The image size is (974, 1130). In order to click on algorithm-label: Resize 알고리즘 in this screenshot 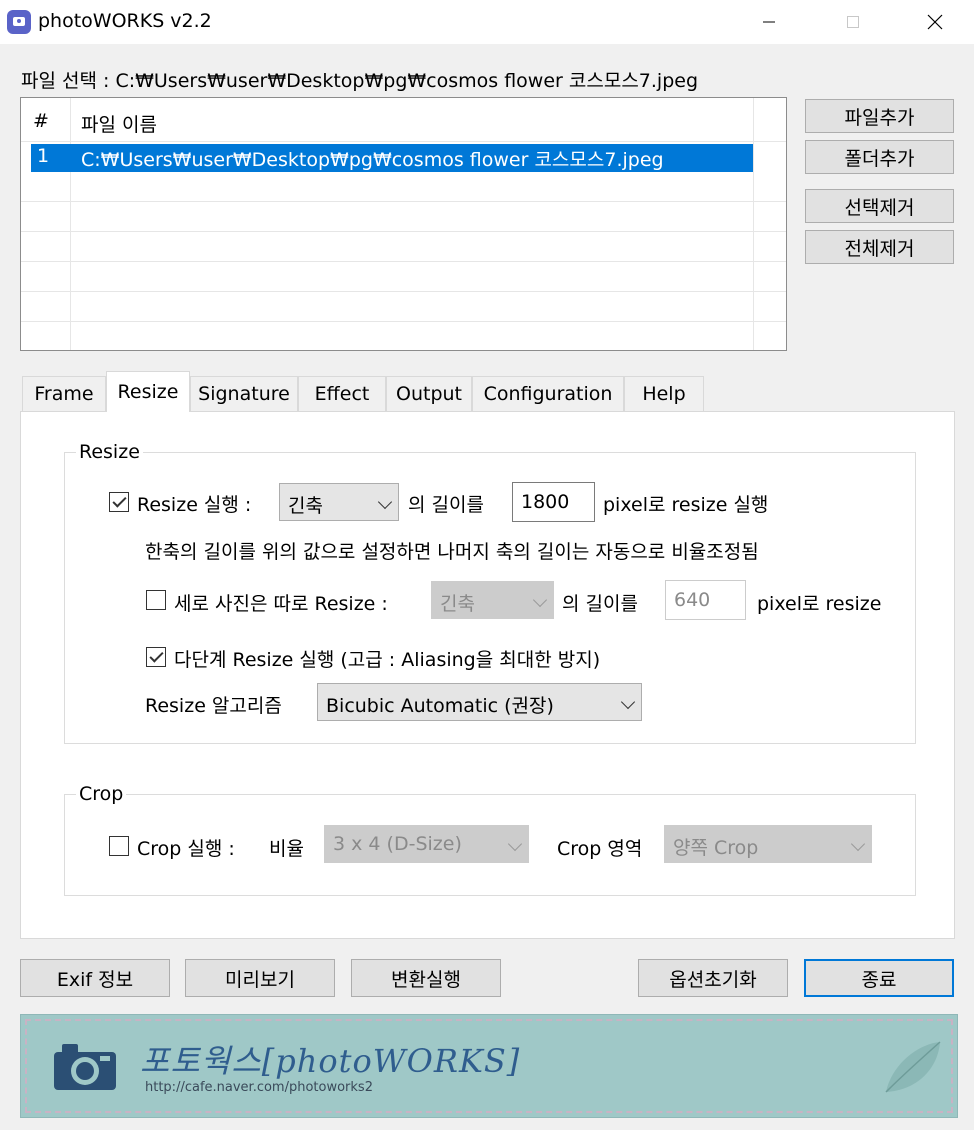, I will do `click(213, 706)`.